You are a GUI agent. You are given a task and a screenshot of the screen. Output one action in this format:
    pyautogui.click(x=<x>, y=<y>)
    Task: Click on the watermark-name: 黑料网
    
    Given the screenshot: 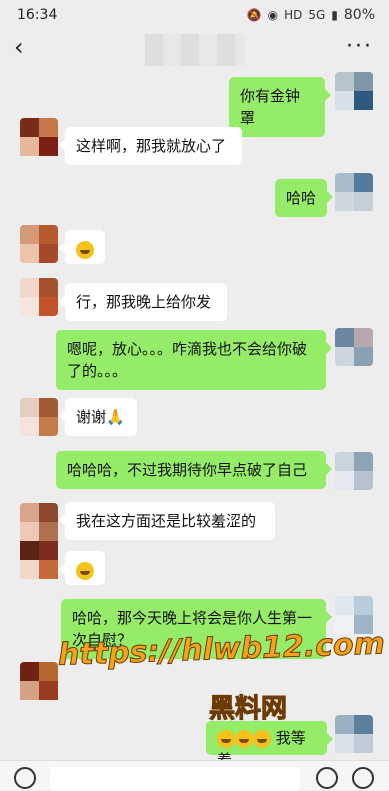 What is the action you would take?
    pyautogui.click(x=248, y=709)
    